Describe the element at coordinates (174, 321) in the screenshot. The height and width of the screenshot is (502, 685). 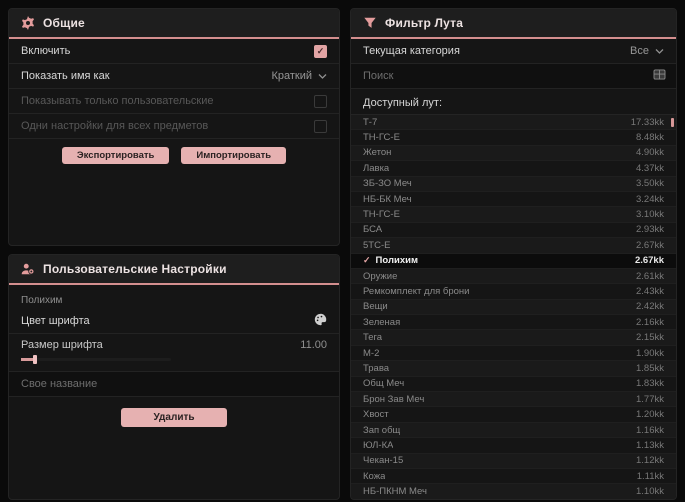
I see `row-font-color: Цвет шрифта` at that location.